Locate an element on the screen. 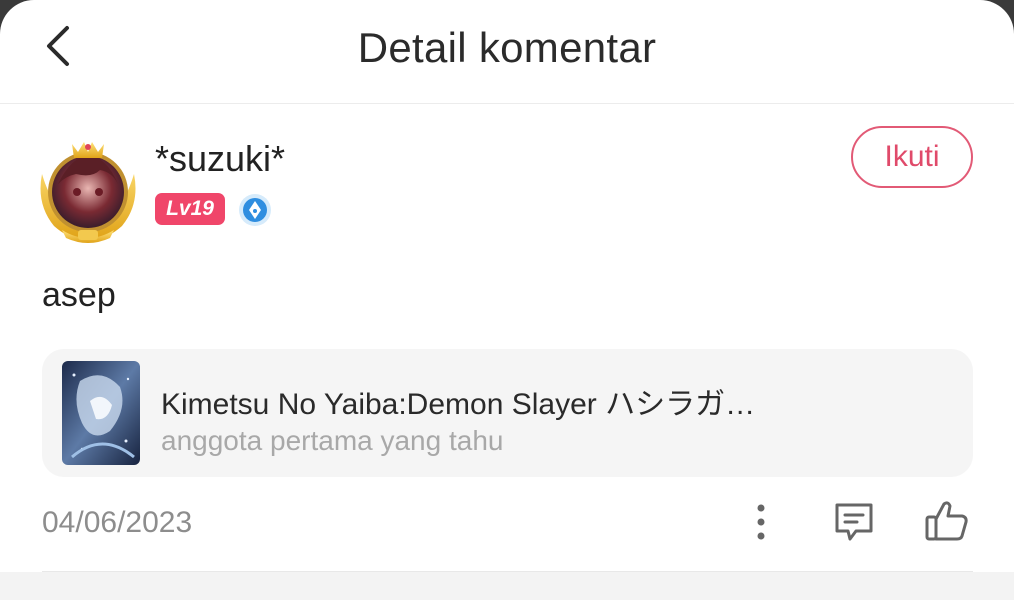  item-subtitle: anggota pertama yang tahu is located at coordinates (332, 440).